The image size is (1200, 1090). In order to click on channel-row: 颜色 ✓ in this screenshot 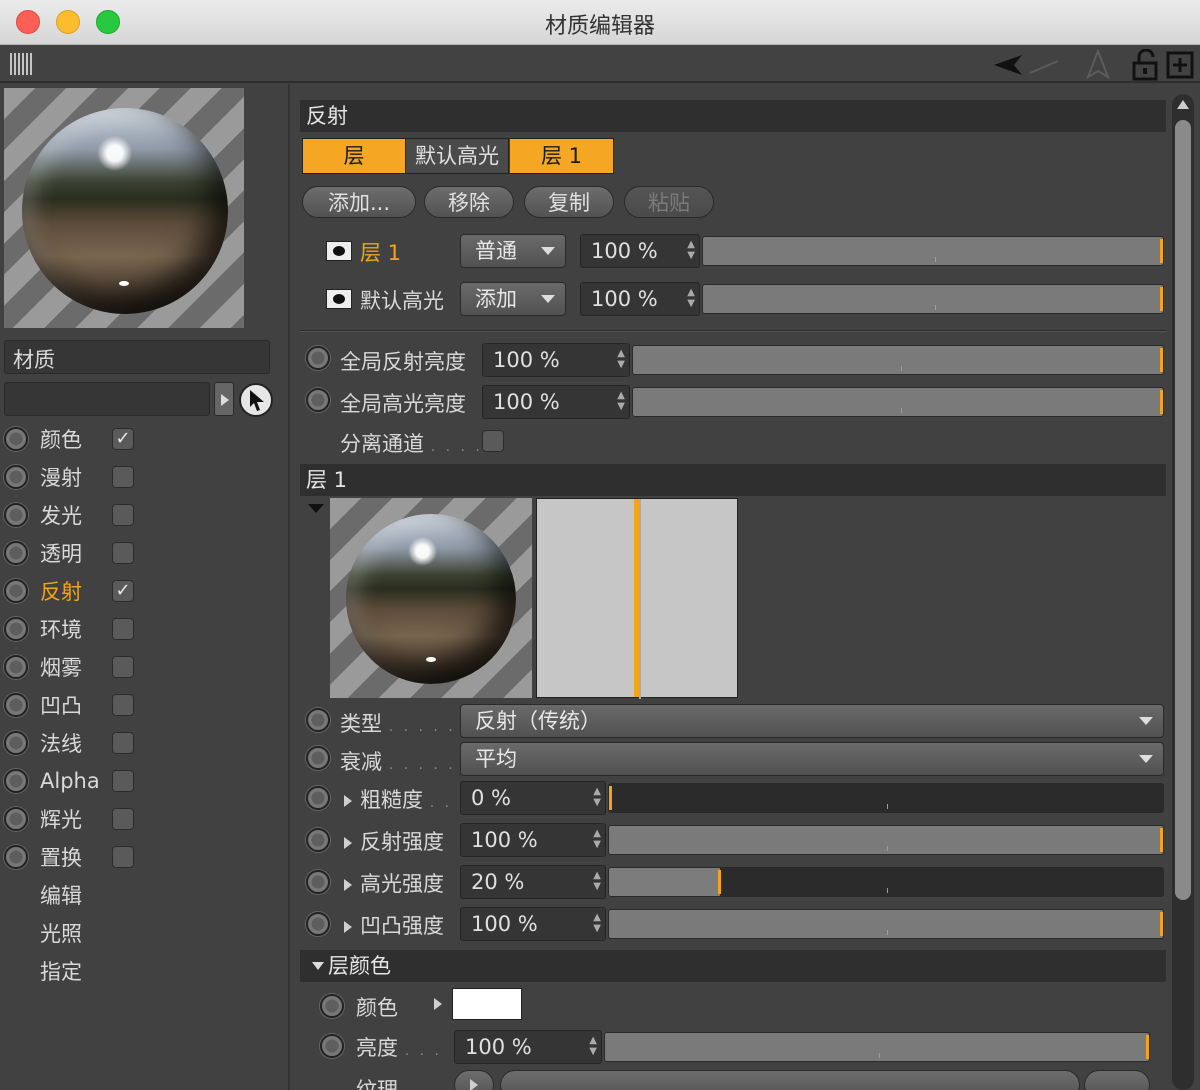, I will do `click(139, 439)`.